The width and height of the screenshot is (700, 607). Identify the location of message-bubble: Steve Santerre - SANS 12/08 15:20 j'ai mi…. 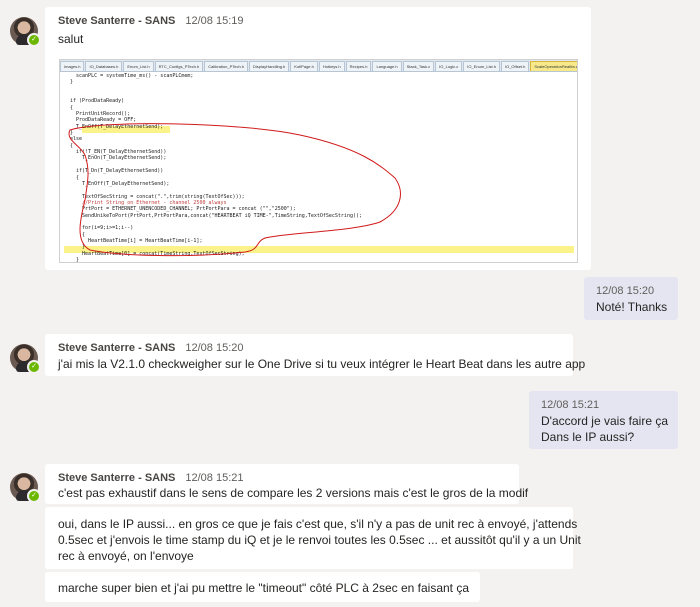
(315, 355).